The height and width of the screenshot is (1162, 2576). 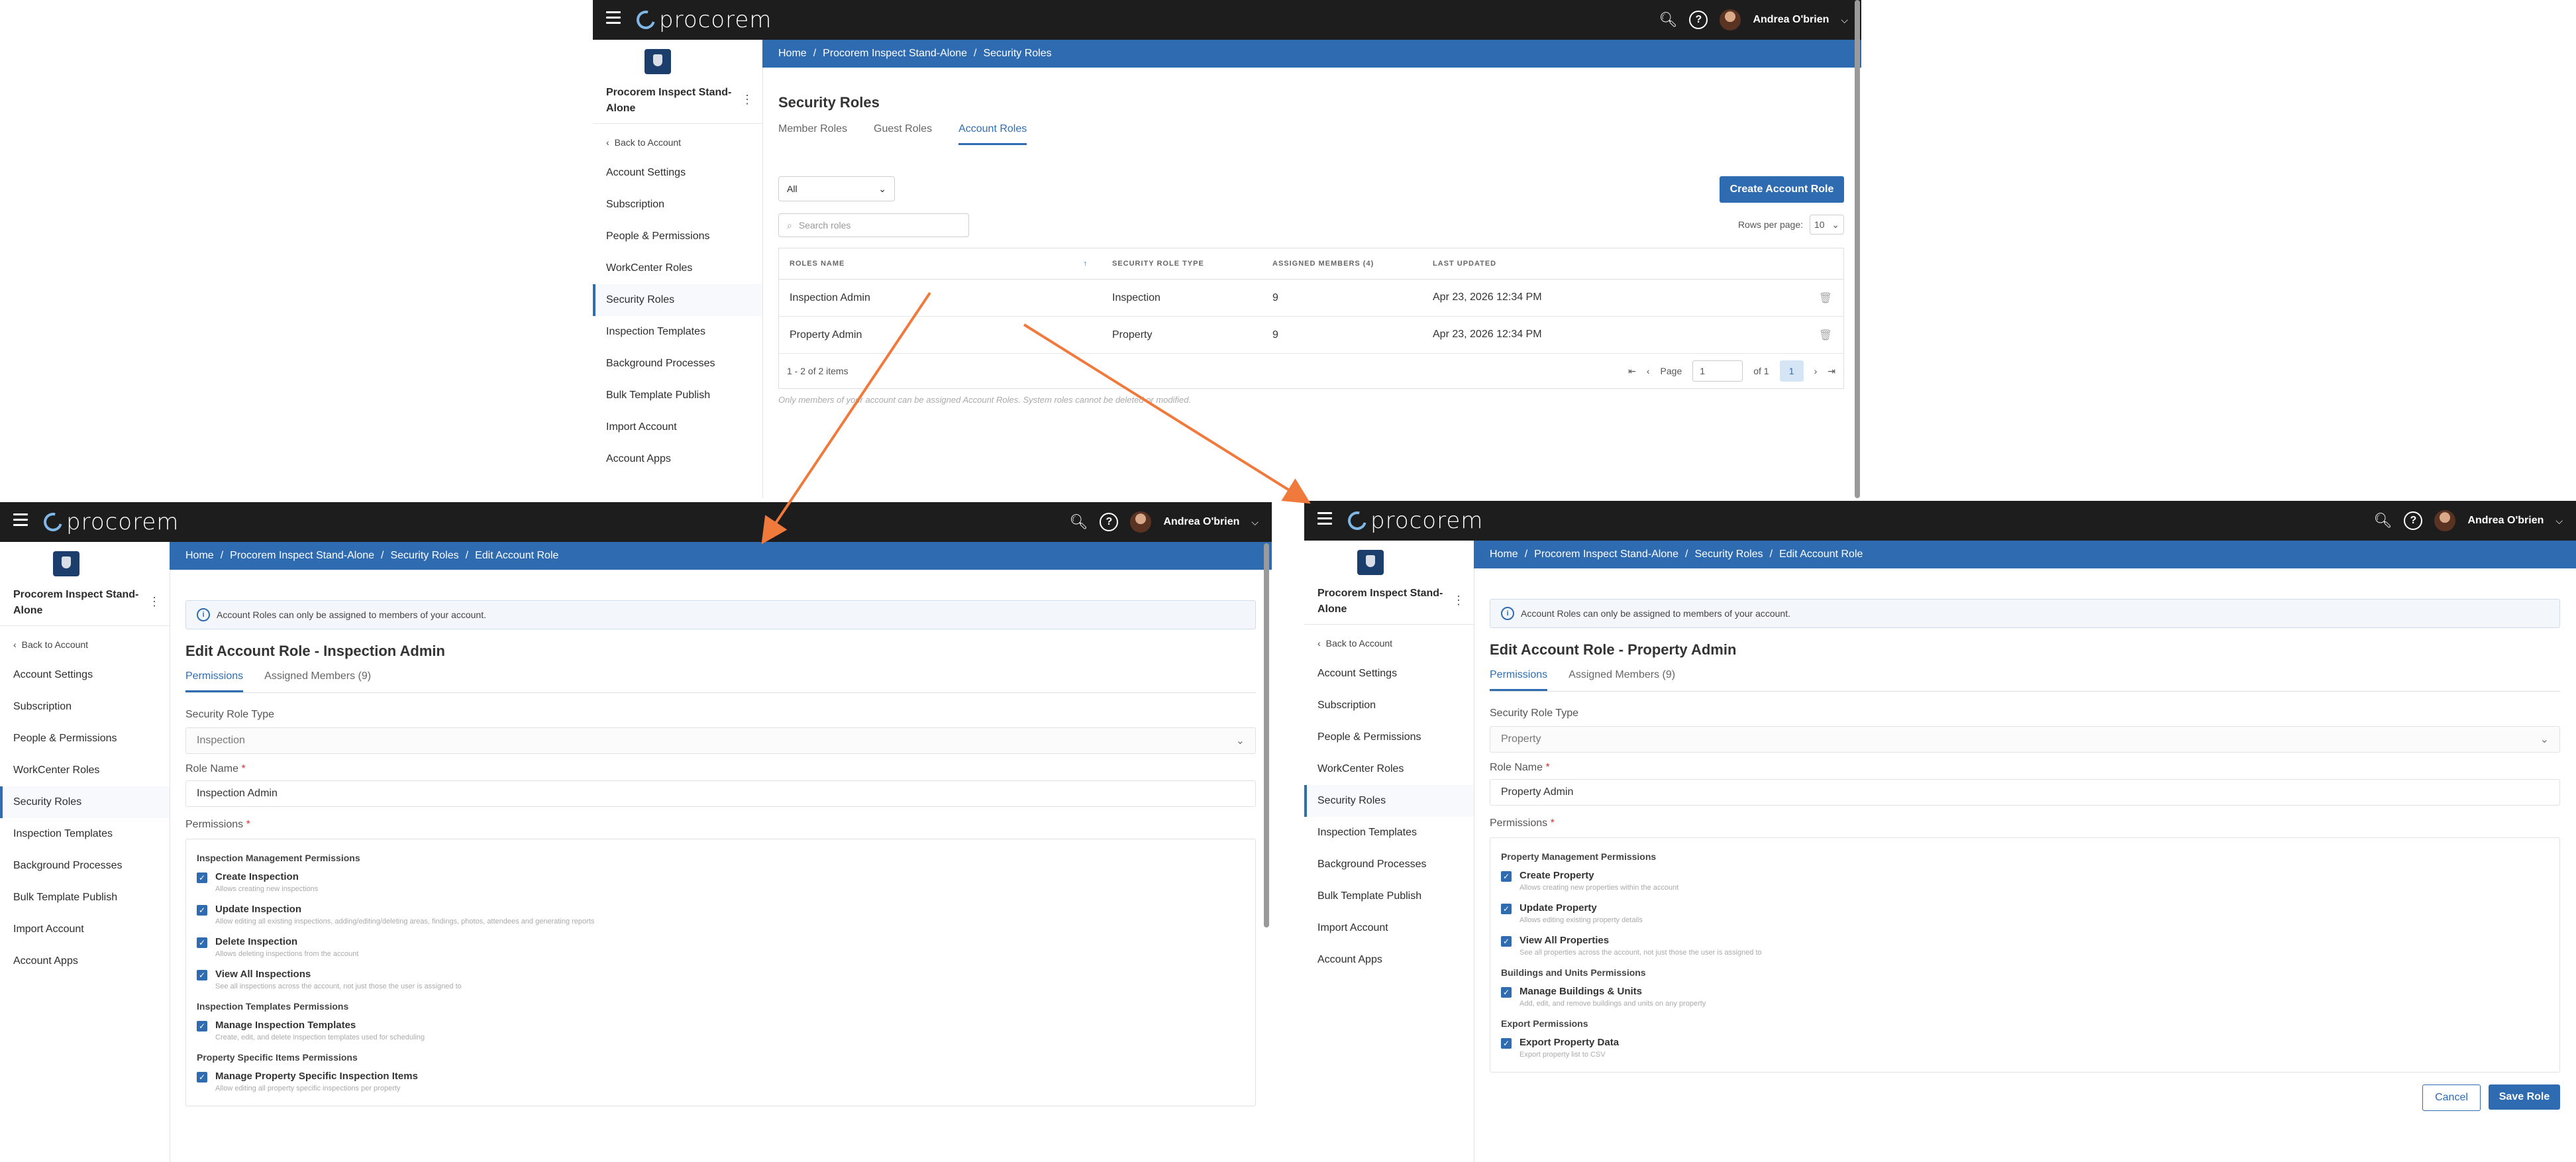 I want to click on prev-page-icon: ‹, so click(x=1648, y=371).